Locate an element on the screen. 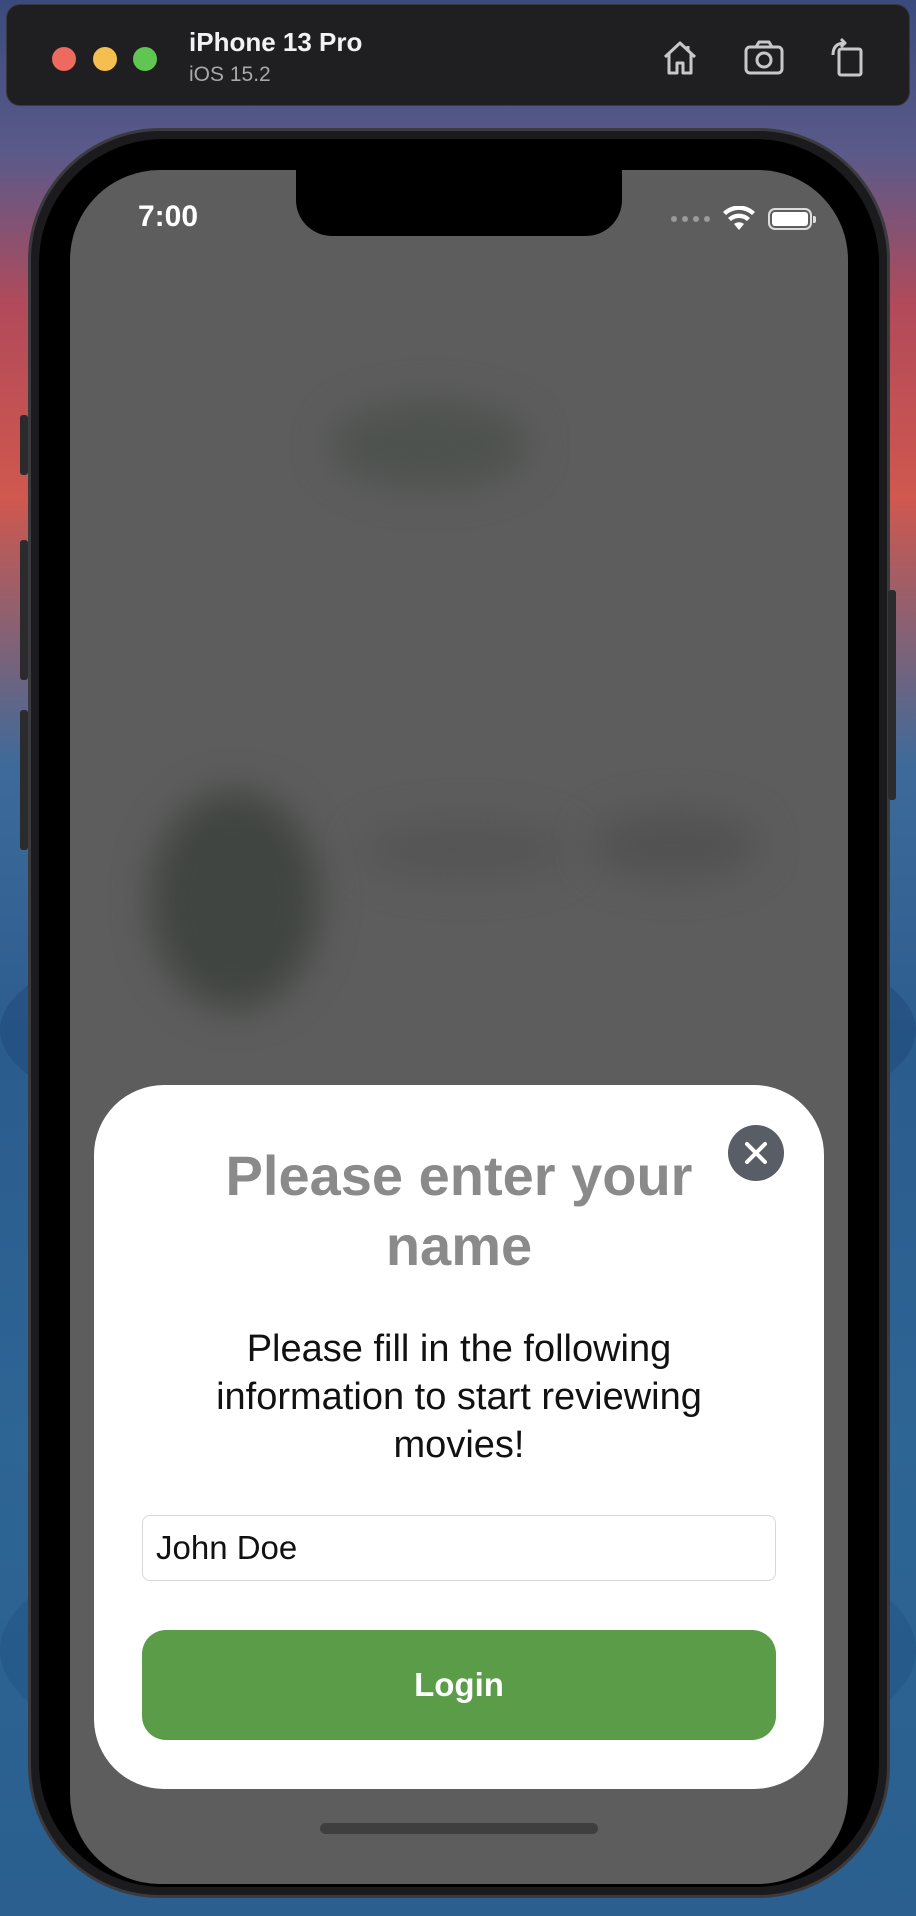 Image resolution: width=916 pixels, height=1916 pixels. battery-icon is located at coordinates (792, 219).